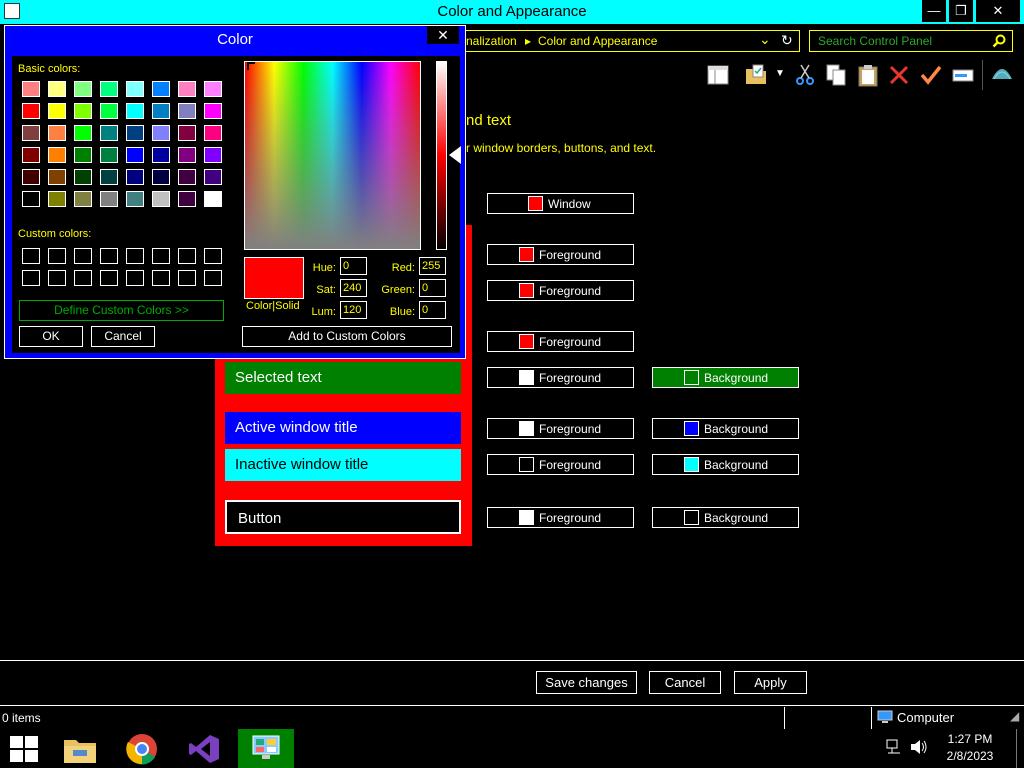  Describe the element at coordinates (770, 682) in the screenshot. I see `apply-button: Apply` at that location.